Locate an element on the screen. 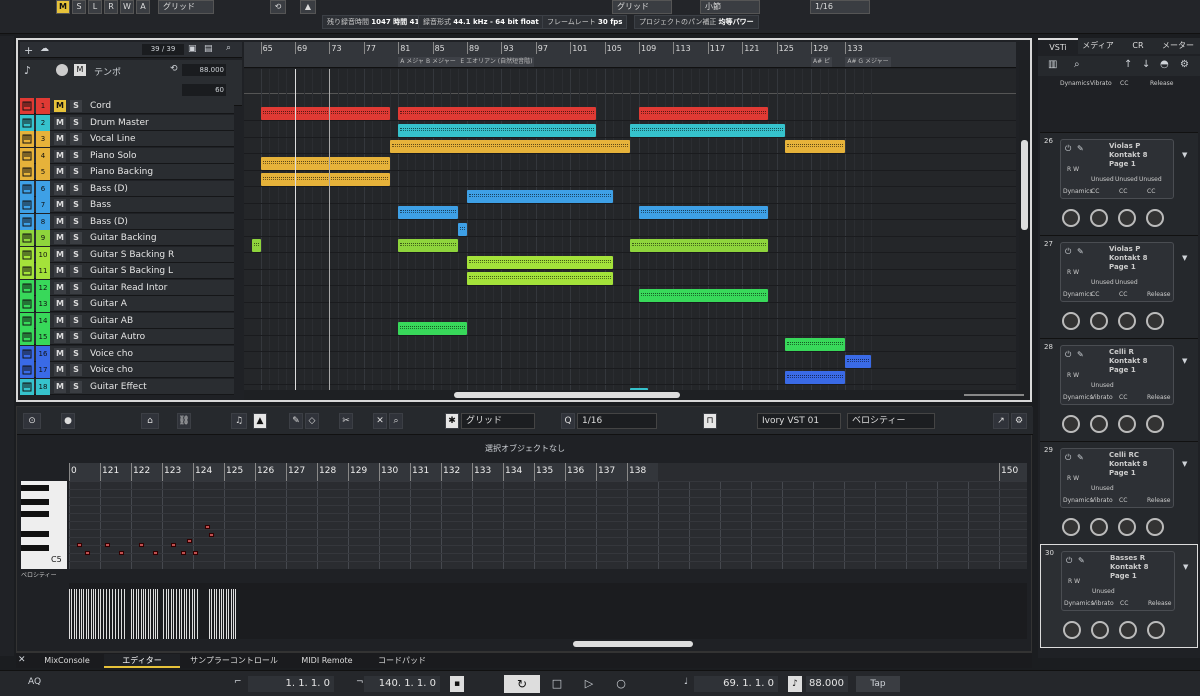  tempo-icon: ♪ is located at coordinates (795, 684).